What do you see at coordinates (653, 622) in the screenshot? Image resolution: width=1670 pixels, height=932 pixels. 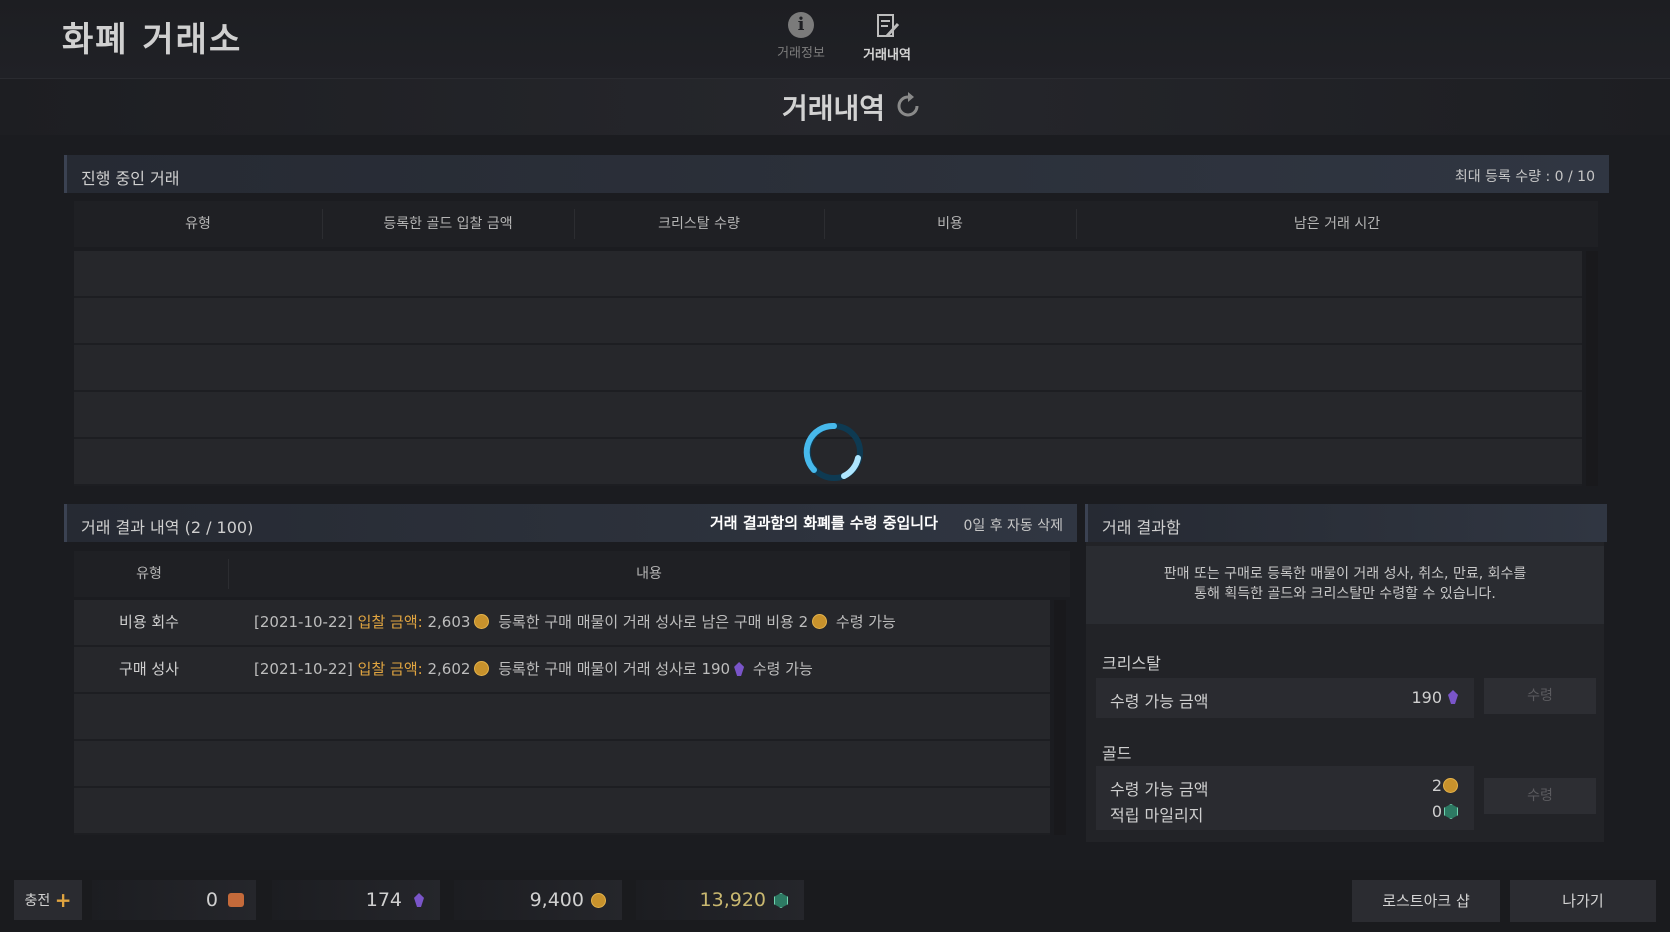 I see `result-text: 등록한 구매 매물이 거래 성사로 남은 구매 비용 2` at bounding box center [653, 622].